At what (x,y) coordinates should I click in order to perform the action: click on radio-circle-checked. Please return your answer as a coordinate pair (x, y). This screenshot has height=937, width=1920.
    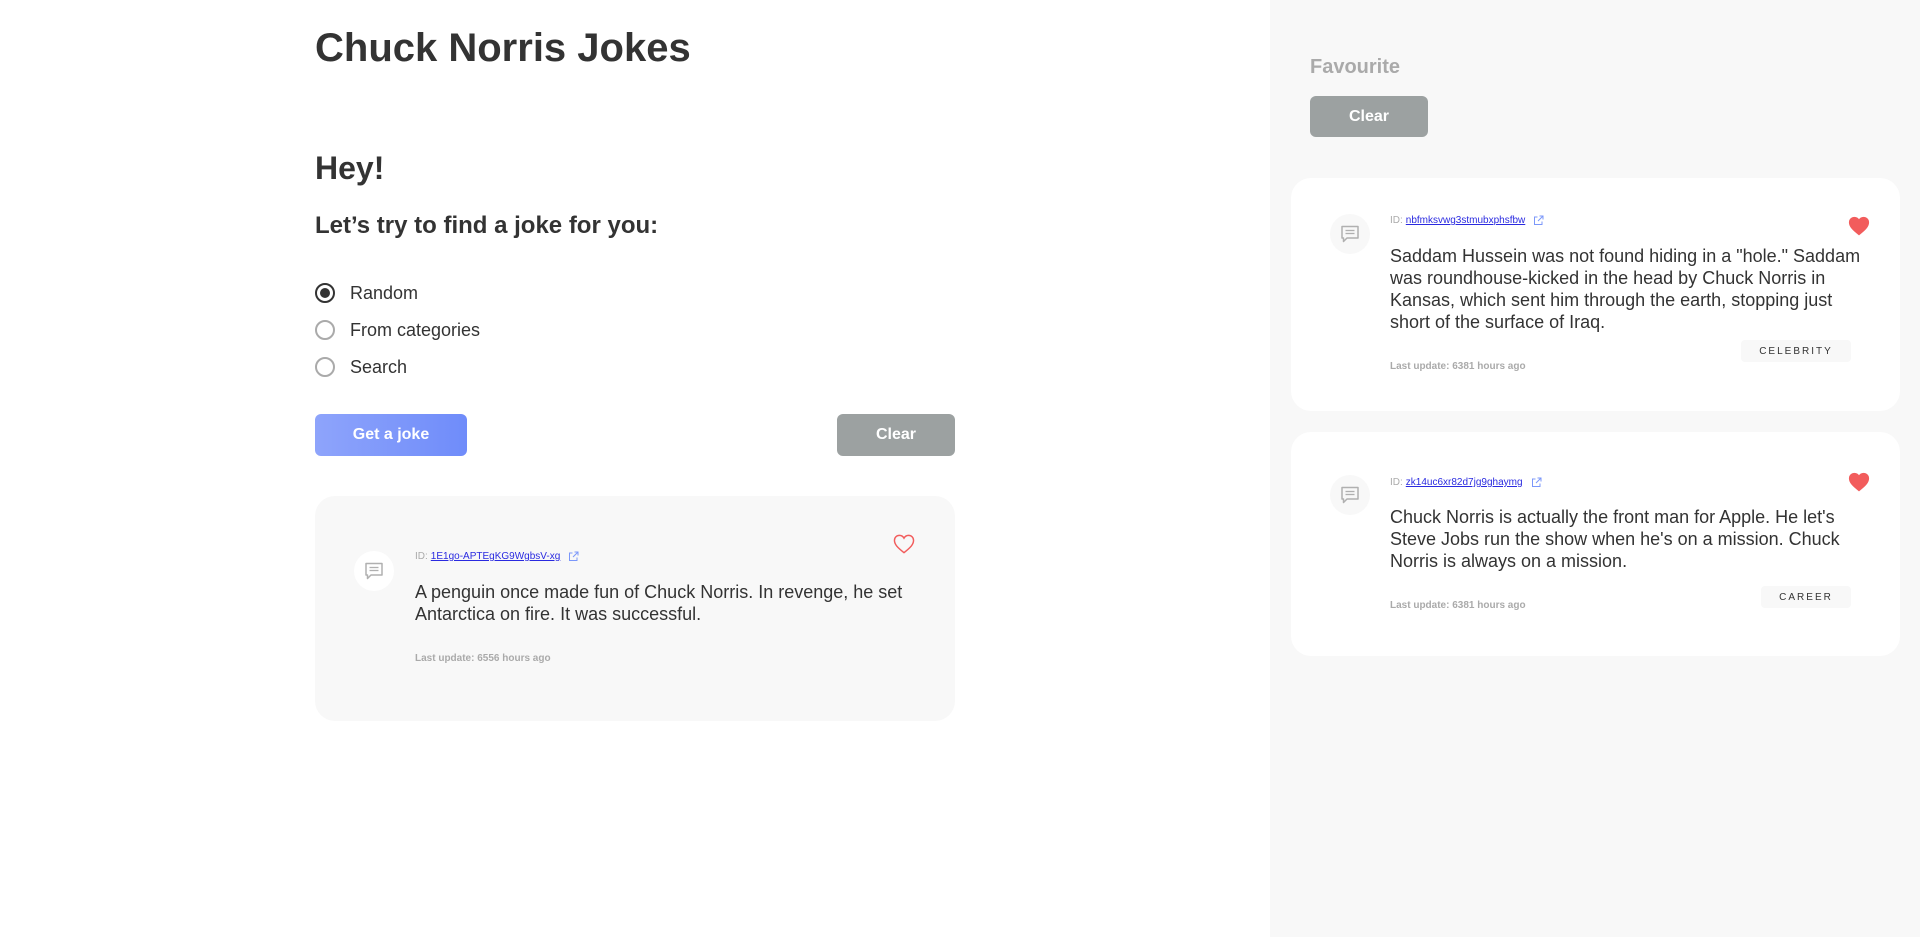
    Looking at the image, I should click on (325, 293).